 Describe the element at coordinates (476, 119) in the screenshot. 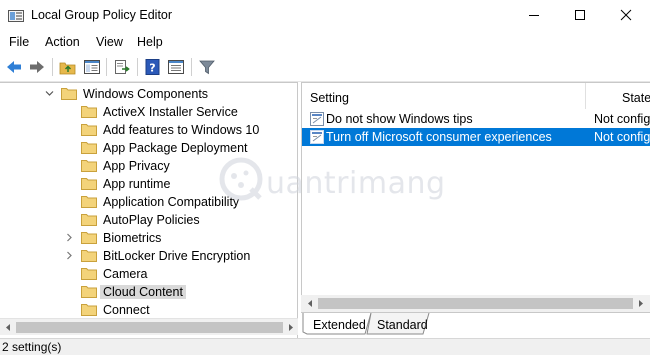

I see `setting-row-do-not-show-windows-tips: Do not show Windows tips Not configured` at that location.